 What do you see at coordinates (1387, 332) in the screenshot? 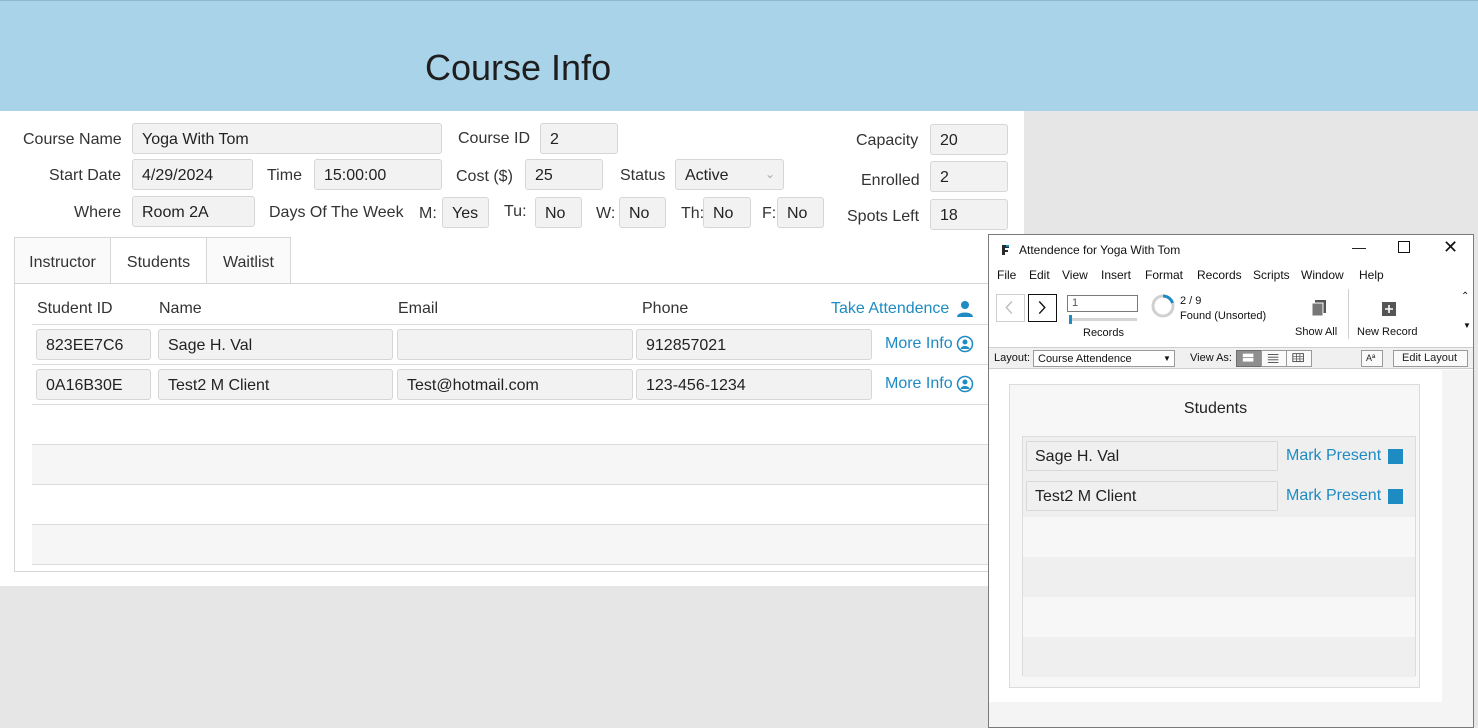
I see `new-record-button: New Record` at bounding box center [1387, 332].